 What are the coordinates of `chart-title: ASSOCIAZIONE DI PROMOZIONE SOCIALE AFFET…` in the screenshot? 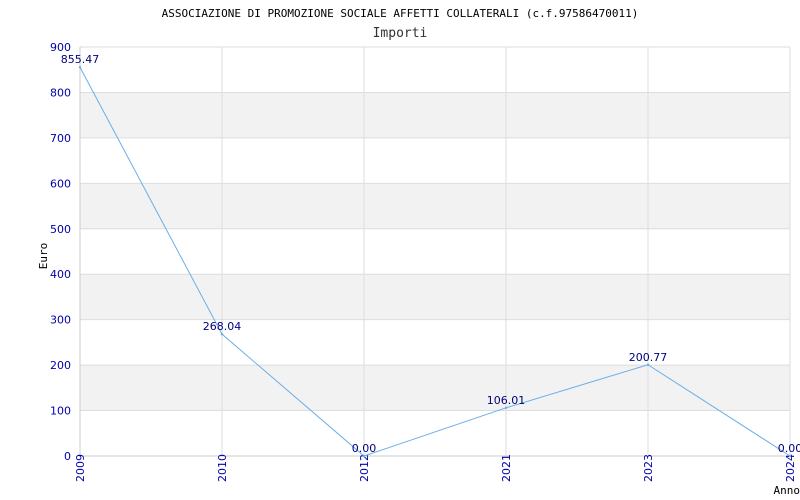 It's located at (400, 13).